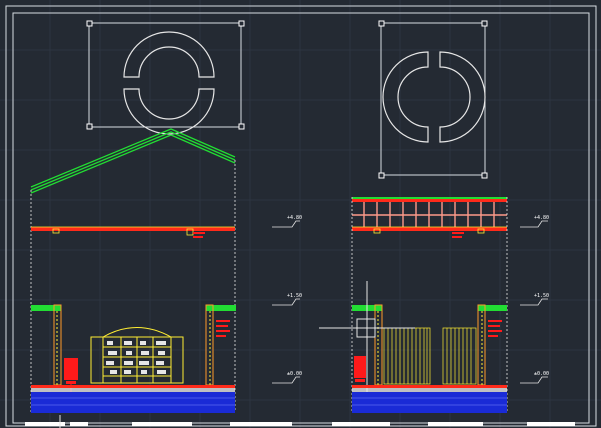  I want to click on elevation-label-right-mid: +1.50, so click(542, 296).